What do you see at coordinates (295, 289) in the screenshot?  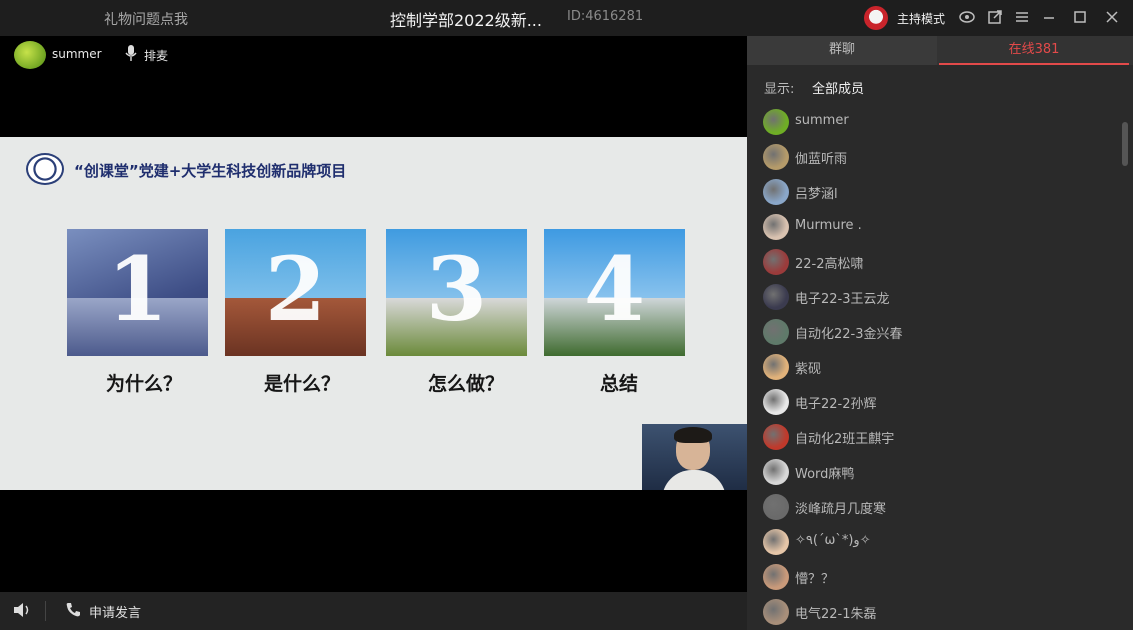 I see `card-number: 2` at bounding box center [295, 289].